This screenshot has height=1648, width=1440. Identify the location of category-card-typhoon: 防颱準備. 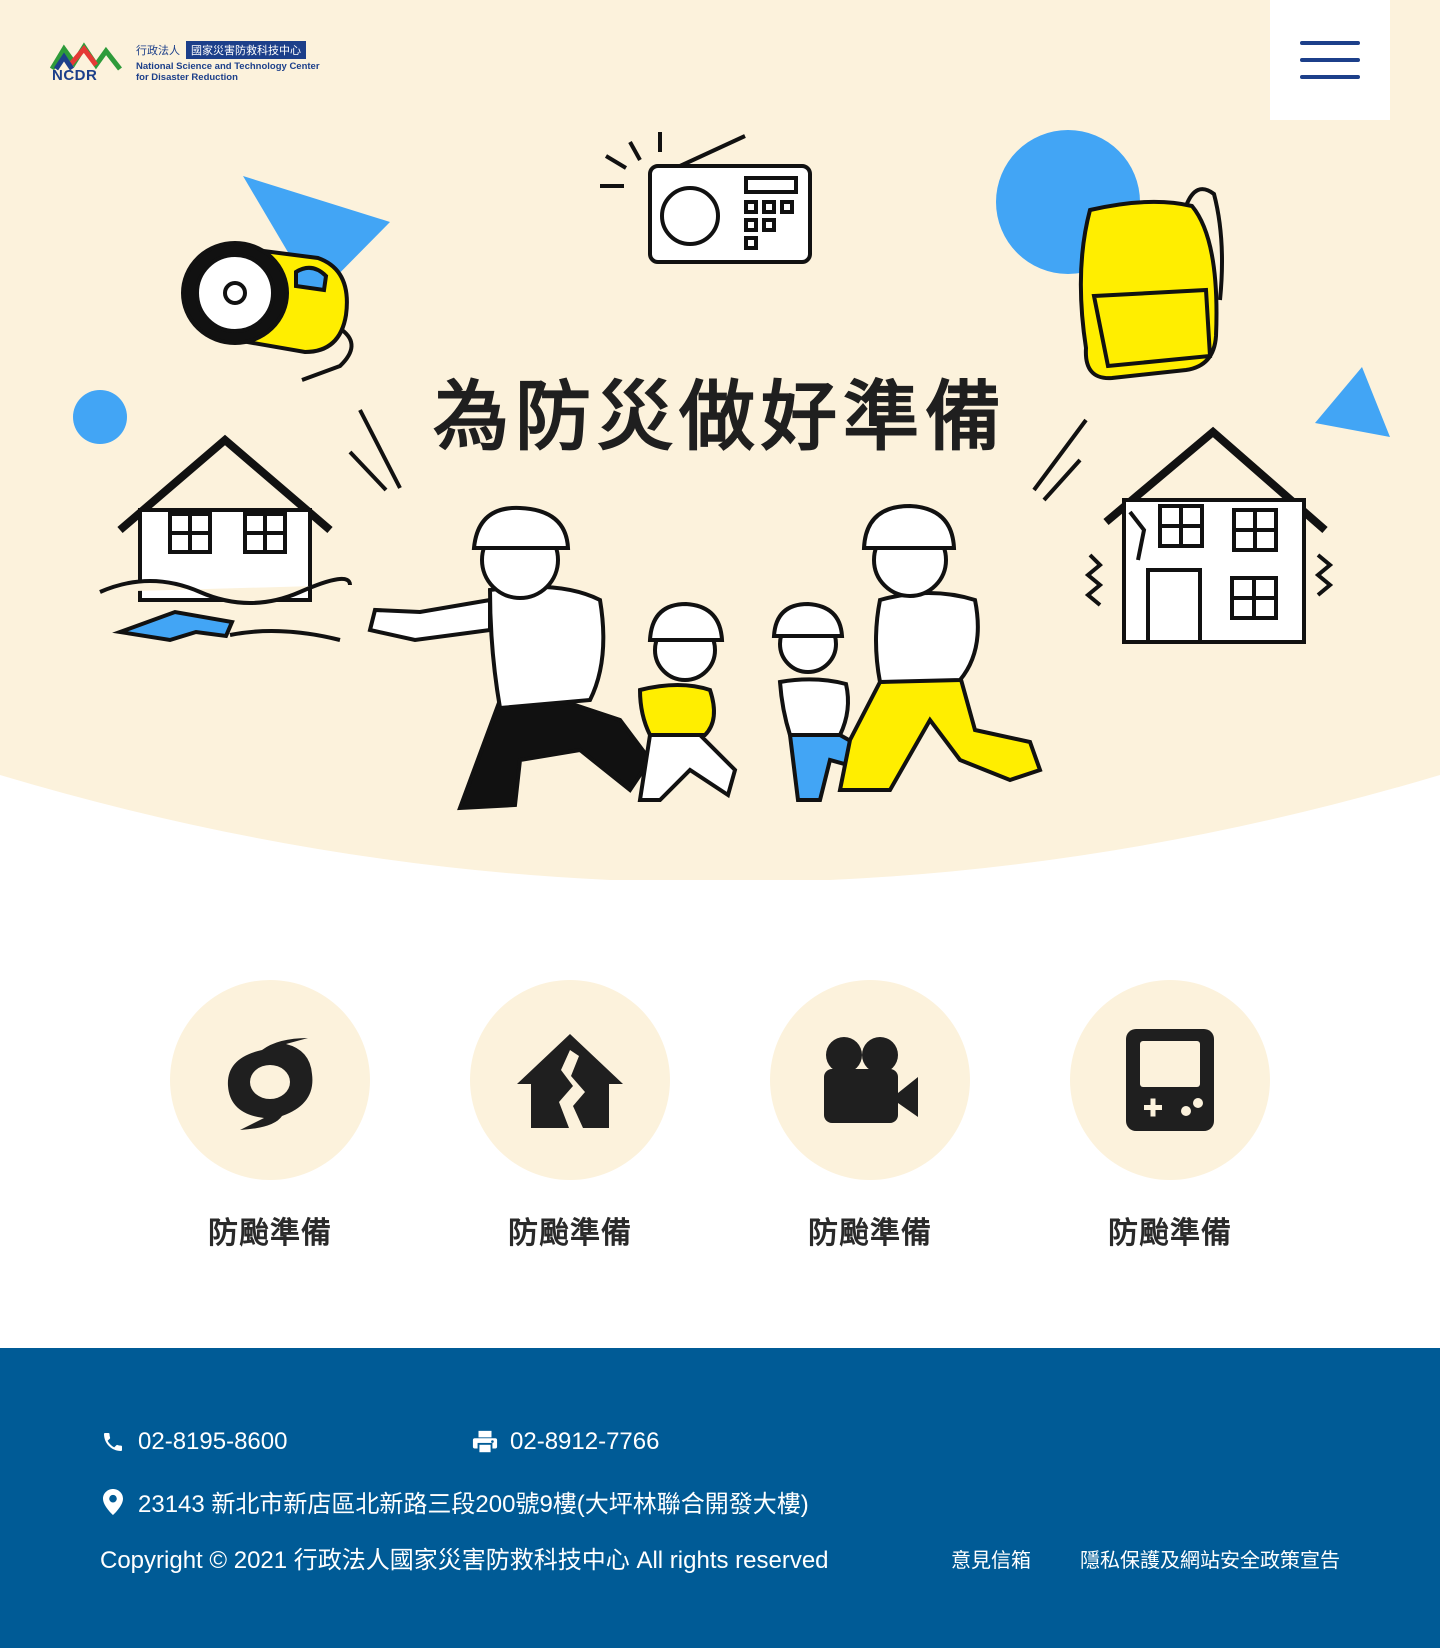
(270, 1116).